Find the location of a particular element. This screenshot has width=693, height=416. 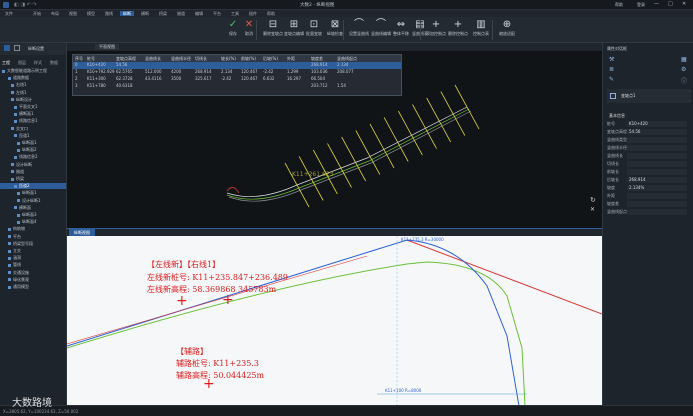

tree-item: 立交 is located at coordinates (33, 251).